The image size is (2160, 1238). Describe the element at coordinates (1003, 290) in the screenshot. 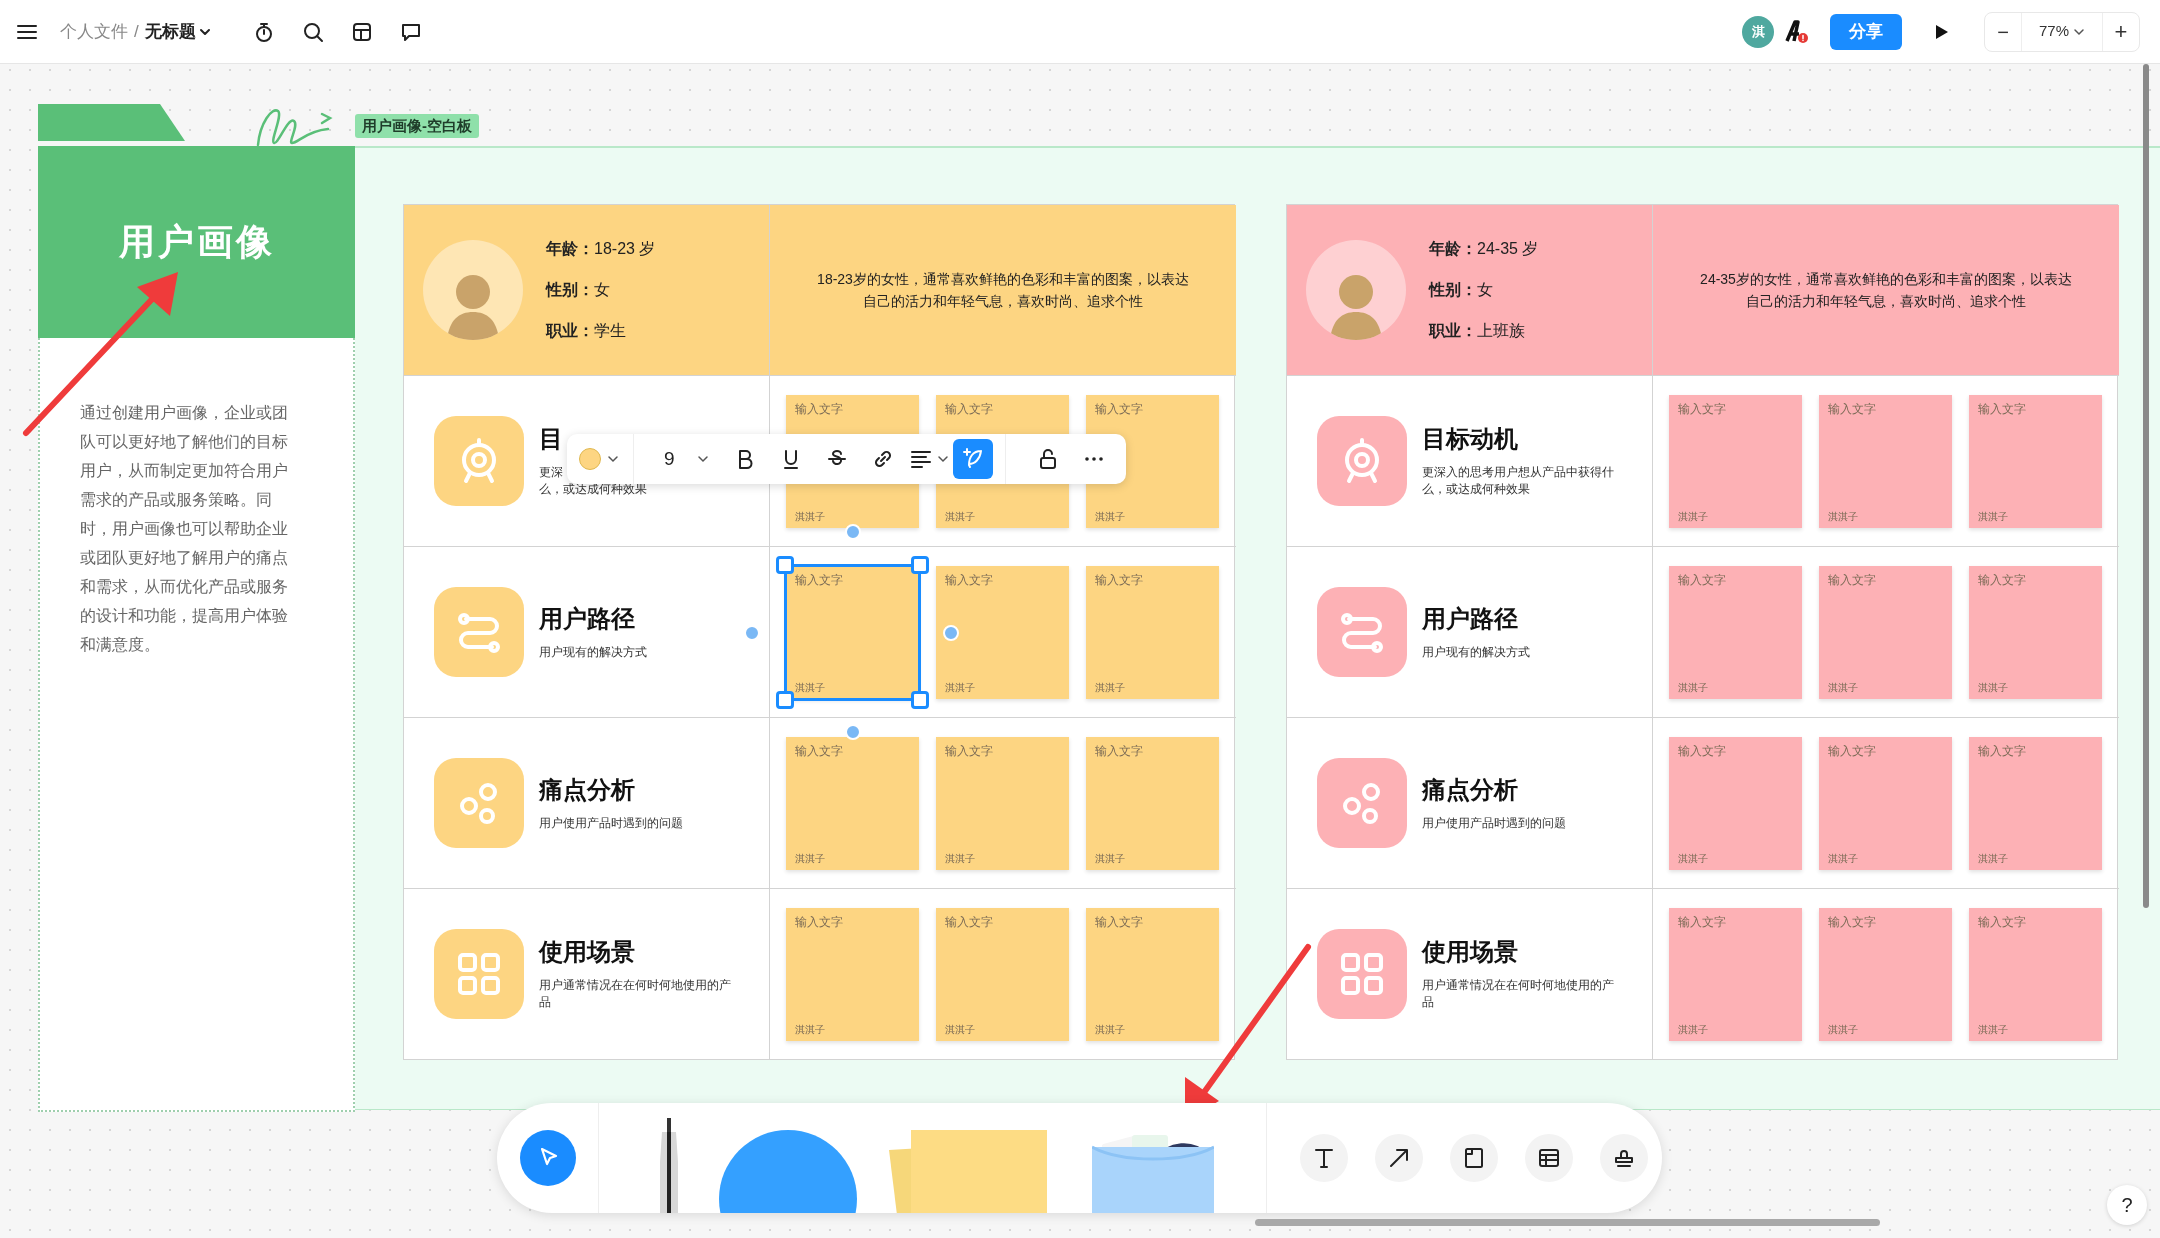

I see `persona-summary: 18-23岁的女性，通常喜欢鲜艳的色彩和丰富的图案，以表达 自己的活力和年轻气息，喜欢时尚、追求个性` at that location.